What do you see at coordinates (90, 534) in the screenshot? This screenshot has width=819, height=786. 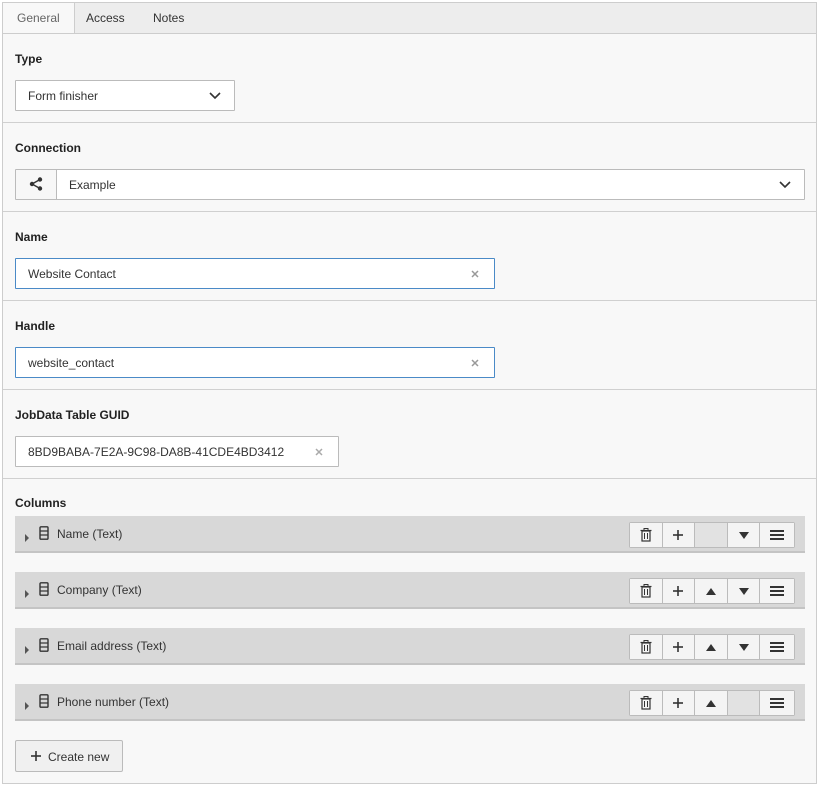 I see `column-label: Name (Text)` at bounding box center [90, 534].